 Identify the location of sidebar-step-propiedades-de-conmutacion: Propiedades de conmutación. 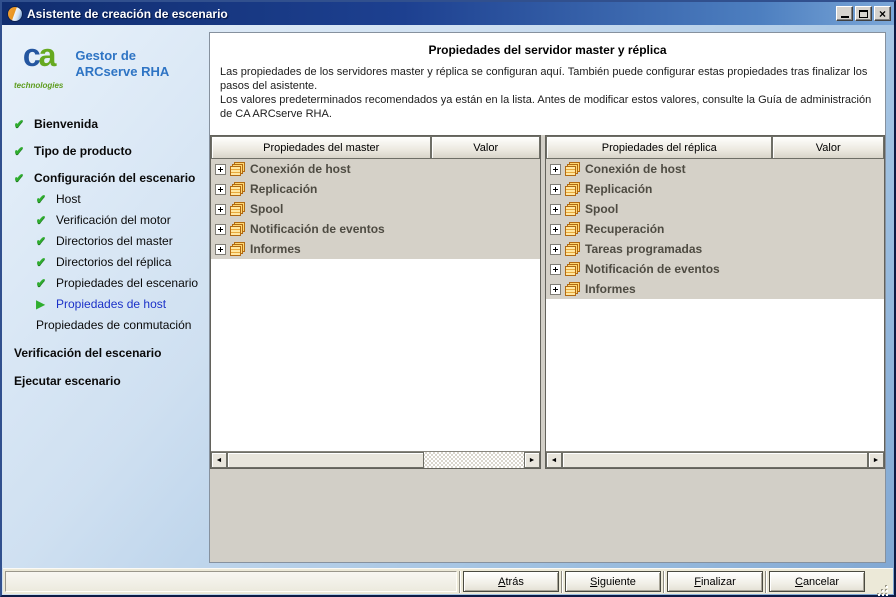
(107, 325).